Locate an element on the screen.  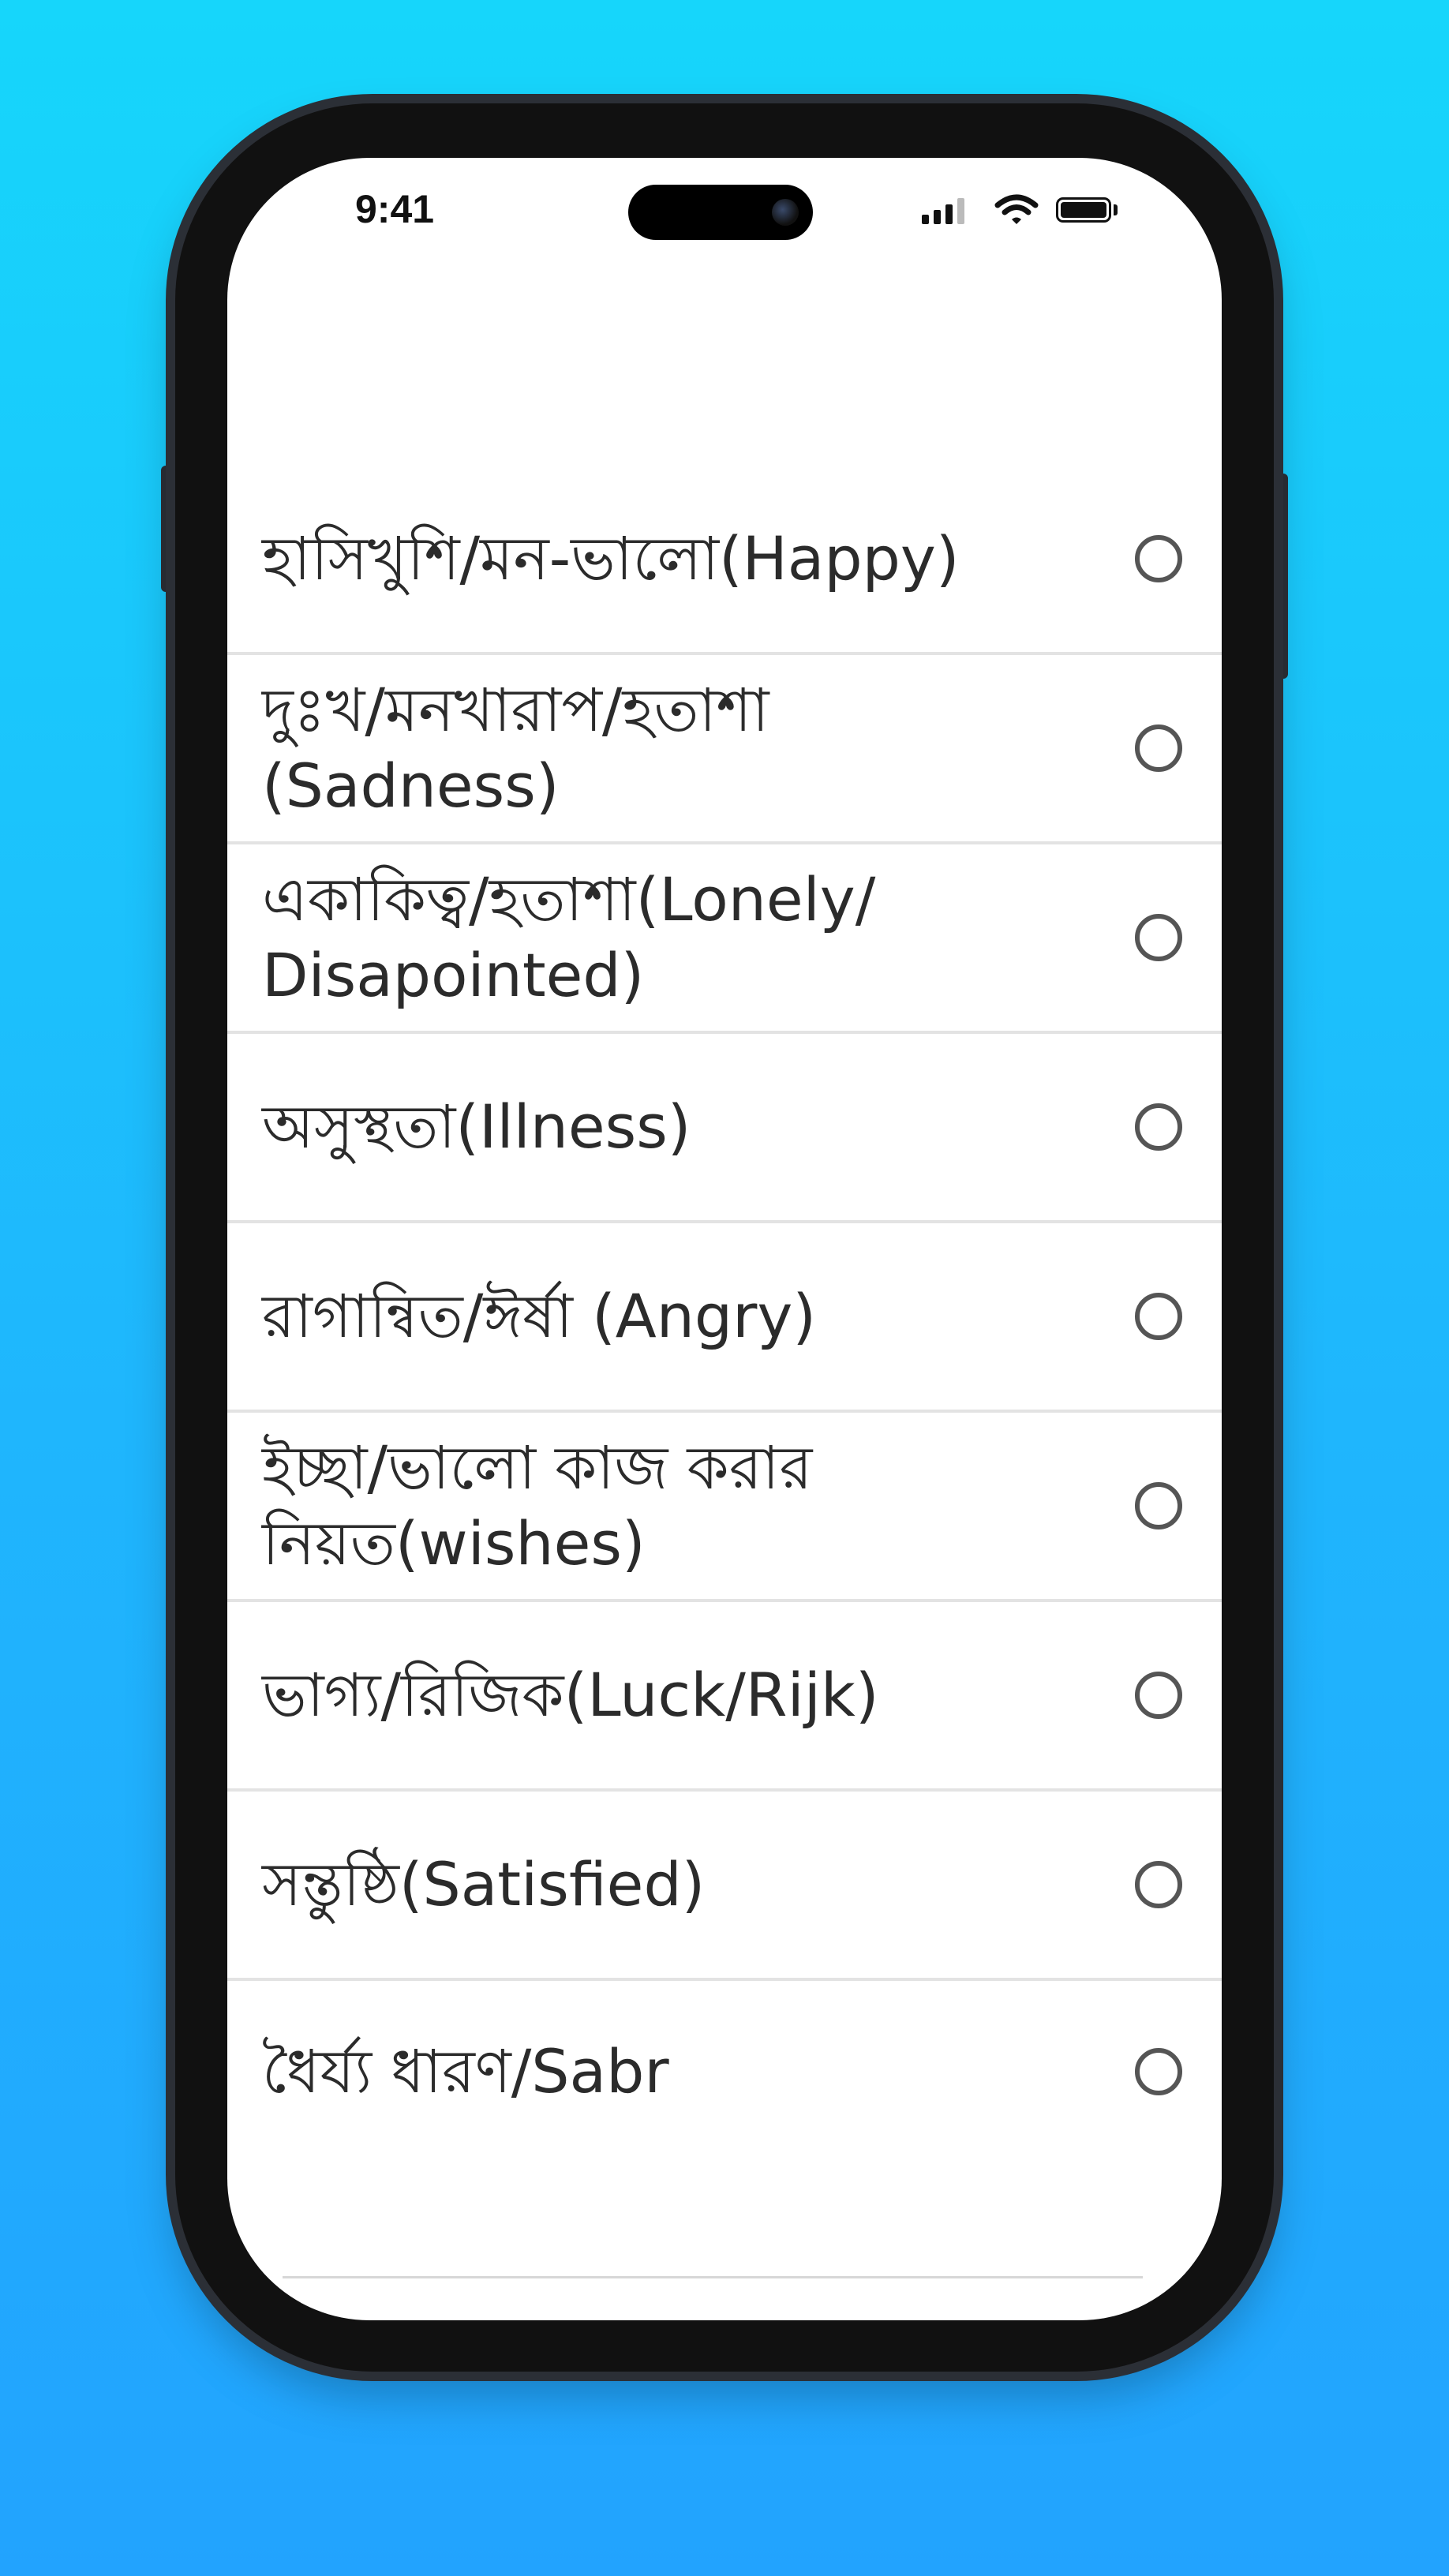
mood-option-label: ইচ্ছা/ভালো কাজ করার নিয়ত(wishes) is located at coordinates (537, 1505).